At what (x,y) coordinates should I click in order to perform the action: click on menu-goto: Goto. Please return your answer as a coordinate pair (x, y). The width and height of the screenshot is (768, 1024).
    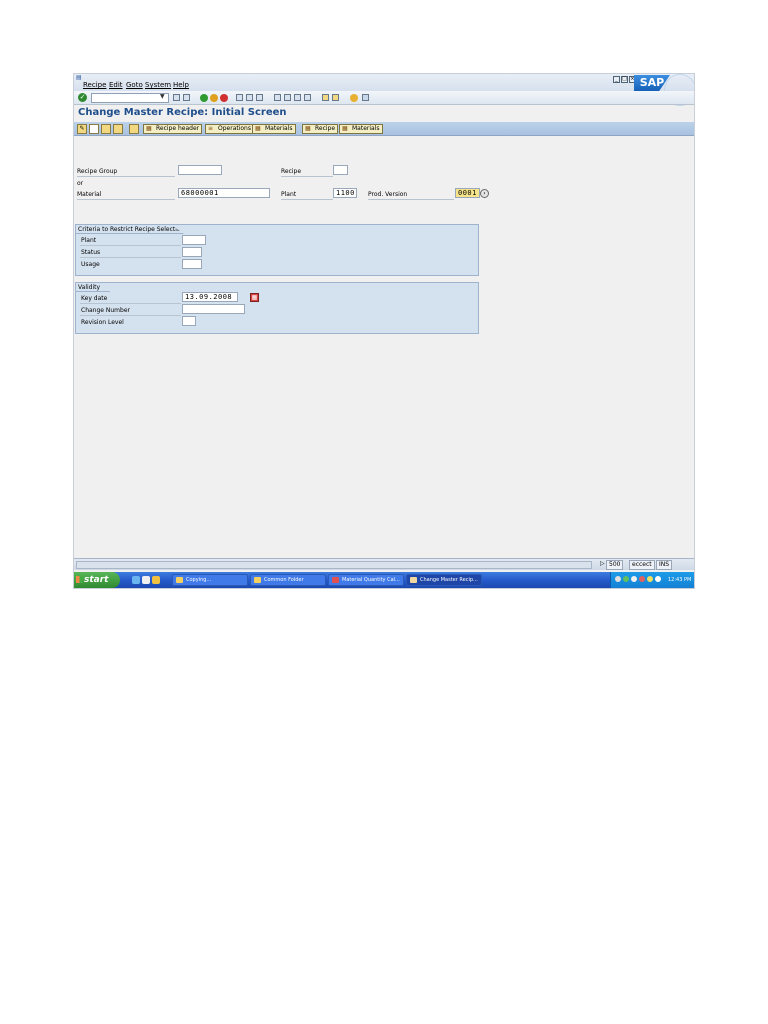
    Looking at the image, I should click on (134, 85).